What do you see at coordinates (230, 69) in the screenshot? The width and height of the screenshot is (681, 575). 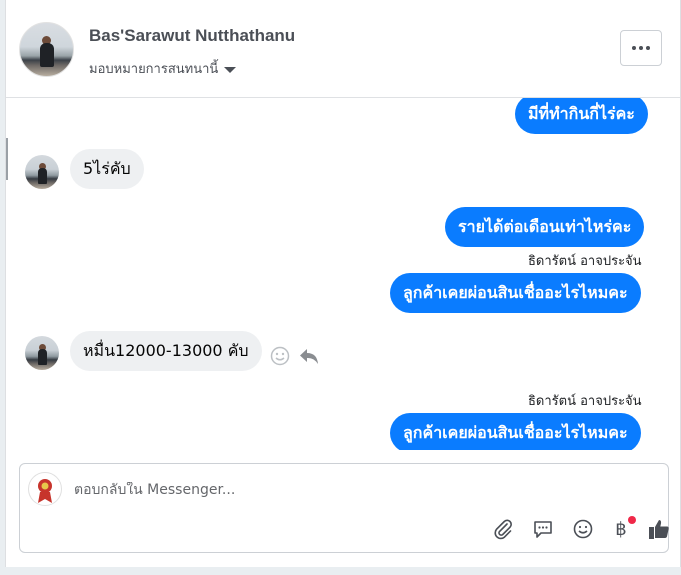 I see `chevron-down-icon` at bounding box center [230, 69].